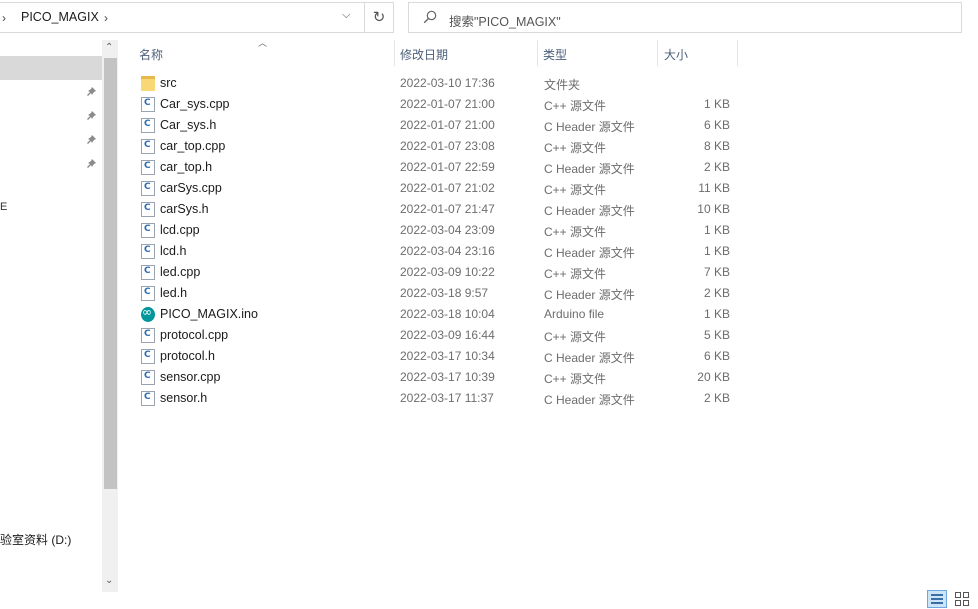 This screenshot has width=978, height=609. I want to click on file-name: Car_sys.cpp, so click(194, 104).